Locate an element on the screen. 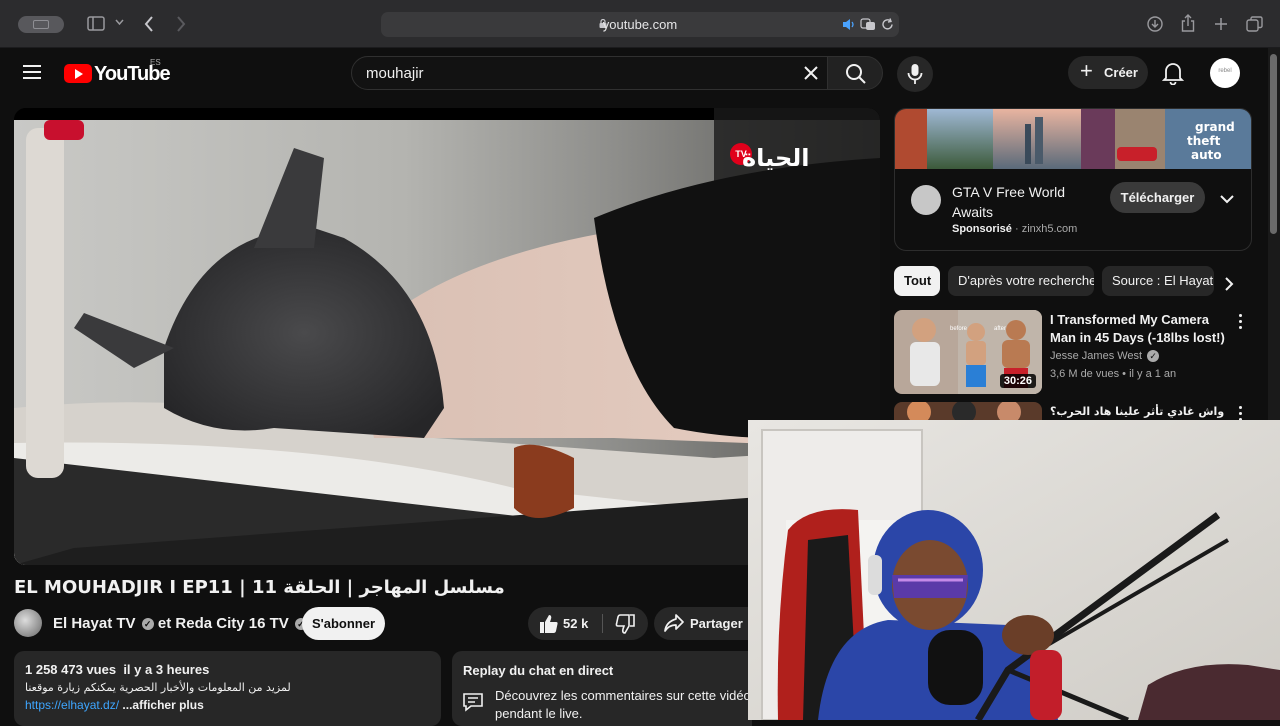 The height and width of the screenshot is (726, 1280). sponsored-label: Sponsorisé is located at coordinates (982, 229).